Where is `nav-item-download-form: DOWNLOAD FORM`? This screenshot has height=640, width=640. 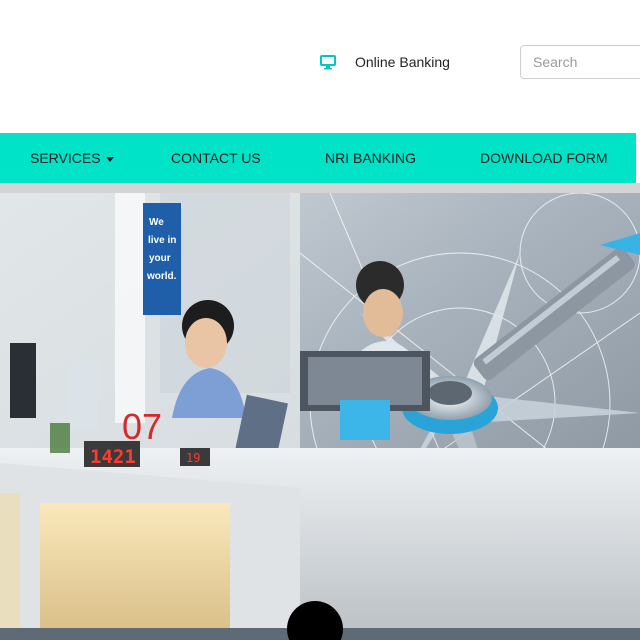 nav-item-download-form: DOWNLOAD FORM is located at coordinates (544, 158).